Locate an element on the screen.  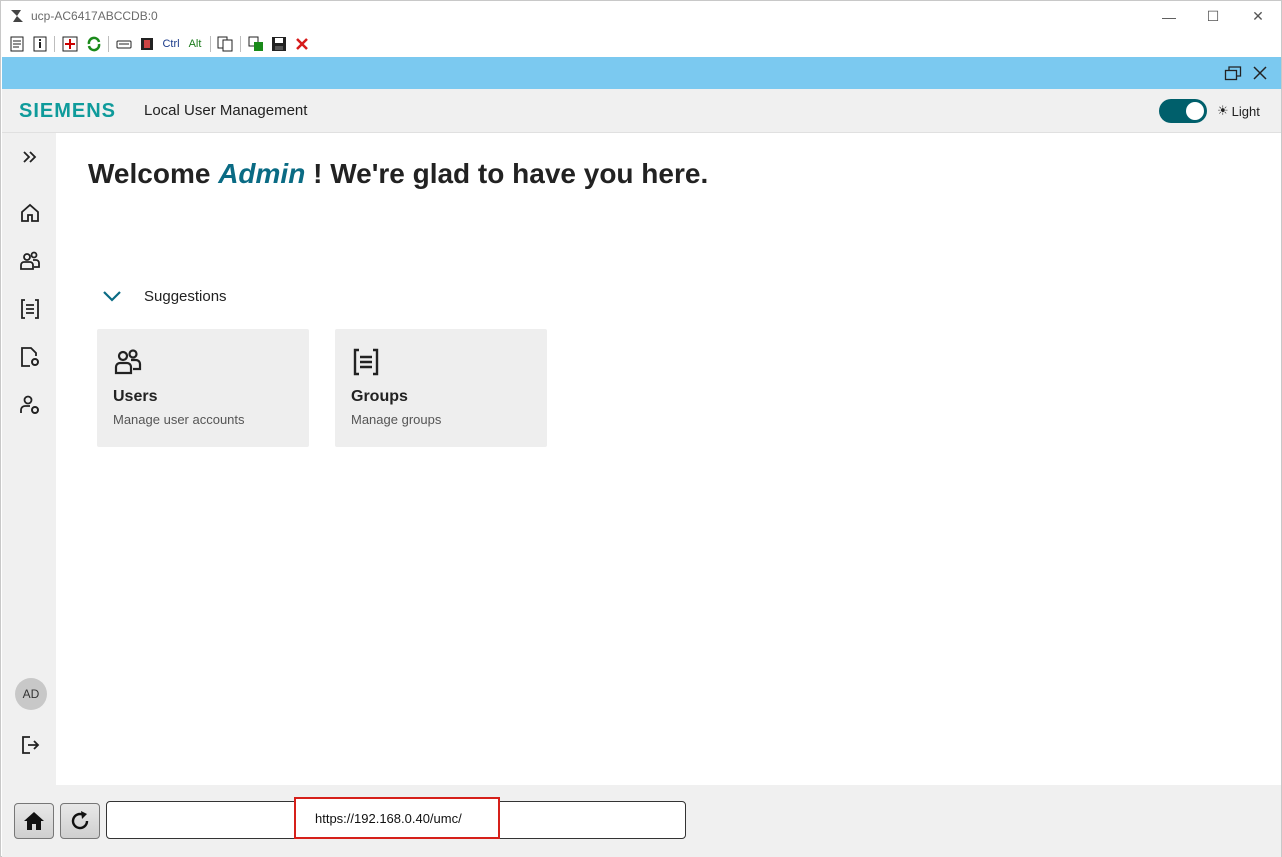
keyboard-icon is located at coordinates (124, 44).